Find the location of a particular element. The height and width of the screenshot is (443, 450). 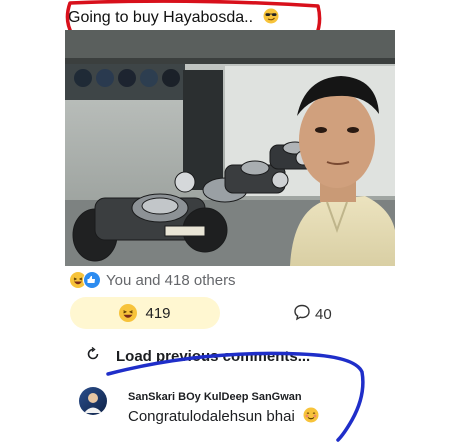

comment-author: SanSkari BOy KulDeep SanGwan is located at coordinates (215, 397).